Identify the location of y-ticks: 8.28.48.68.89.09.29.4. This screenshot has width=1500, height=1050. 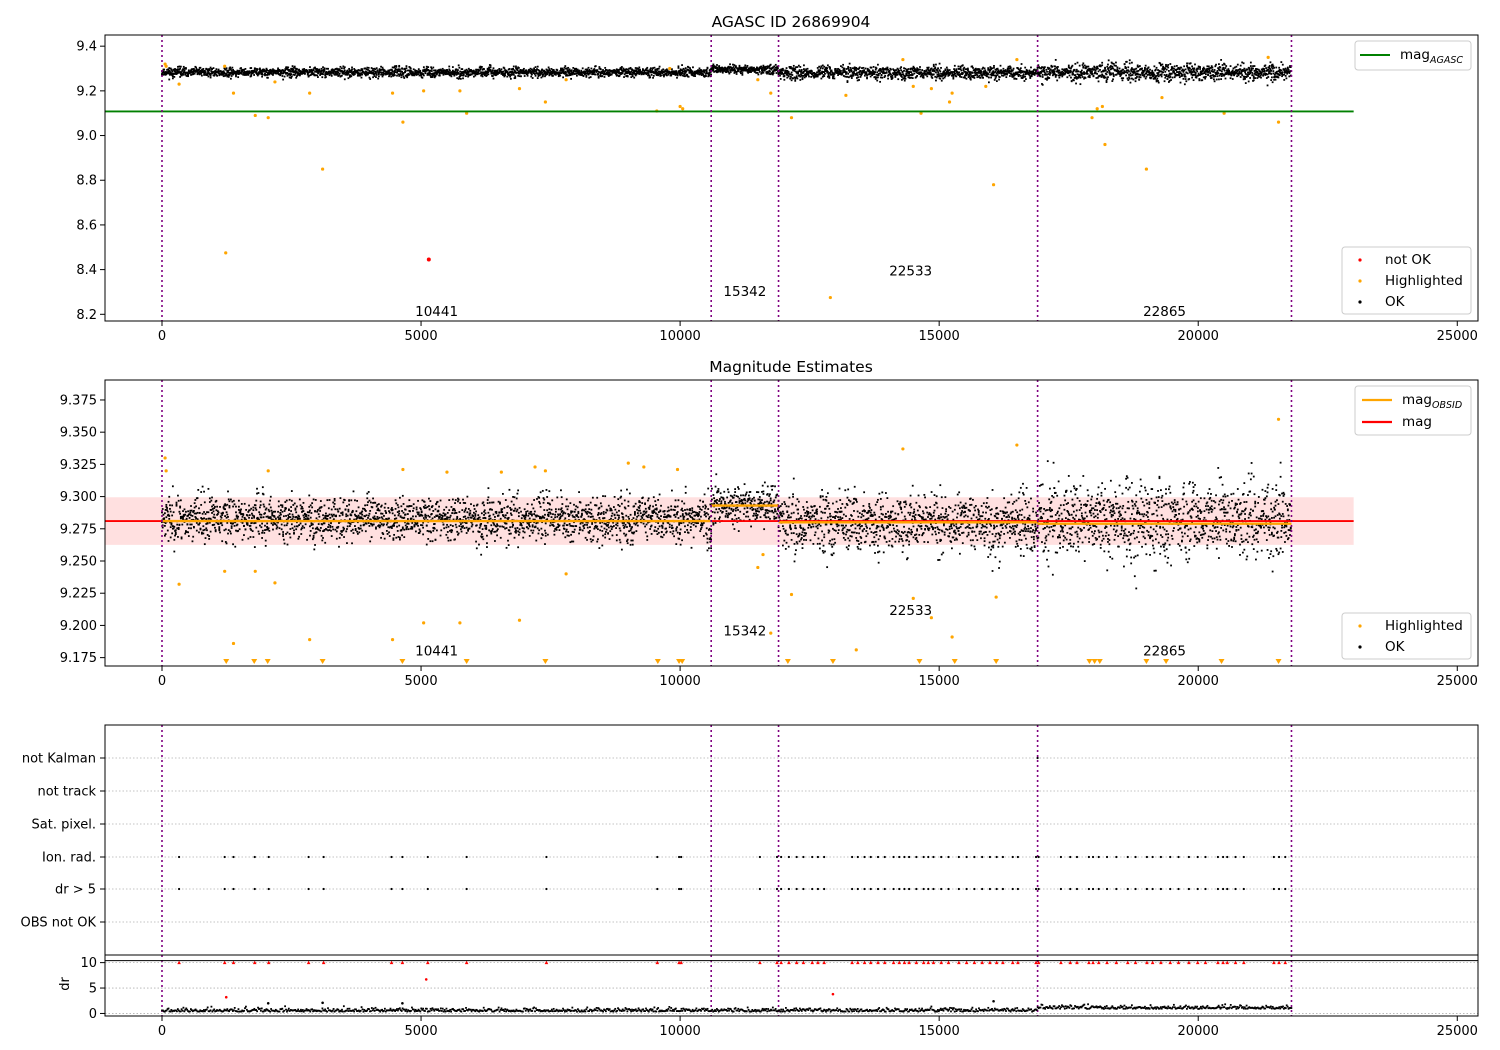
(90, 181).